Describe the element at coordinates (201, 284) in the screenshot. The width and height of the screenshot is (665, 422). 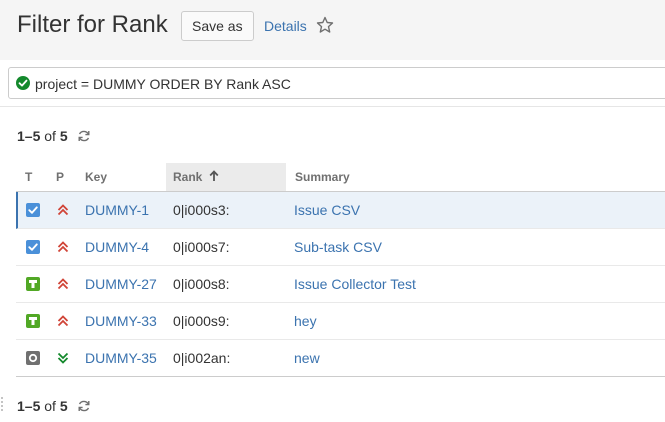
I see `issue-rank: 0|i000s8:` at that location.